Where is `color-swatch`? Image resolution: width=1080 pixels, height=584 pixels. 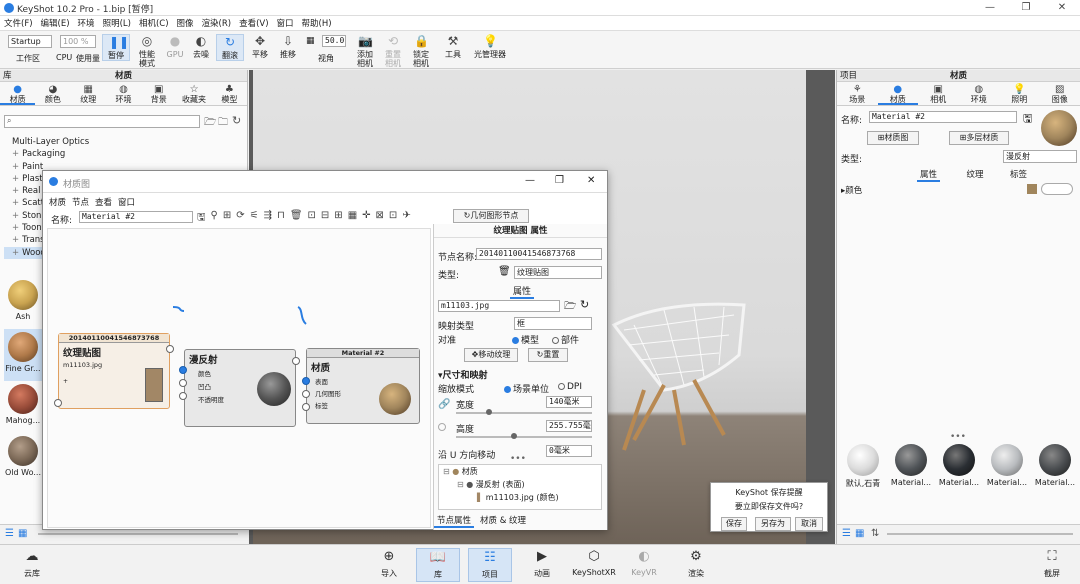 color-swatch is located at coordinates (1032, 189).